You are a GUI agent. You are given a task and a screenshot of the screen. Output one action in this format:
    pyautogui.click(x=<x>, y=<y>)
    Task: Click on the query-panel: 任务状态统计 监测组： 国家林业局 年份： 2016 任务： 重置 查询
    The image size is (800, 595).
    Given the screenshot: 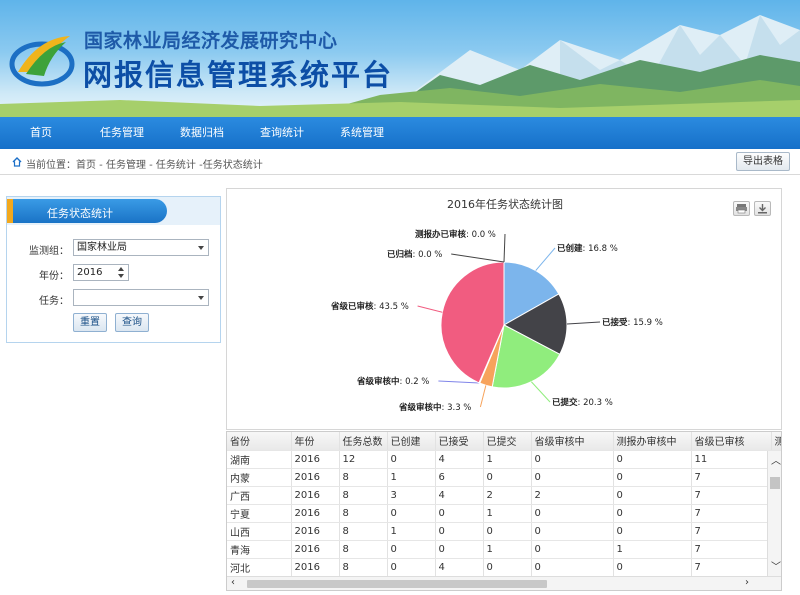 What is the action you would take?
    pyautogui.click(x=113, y=269)
    